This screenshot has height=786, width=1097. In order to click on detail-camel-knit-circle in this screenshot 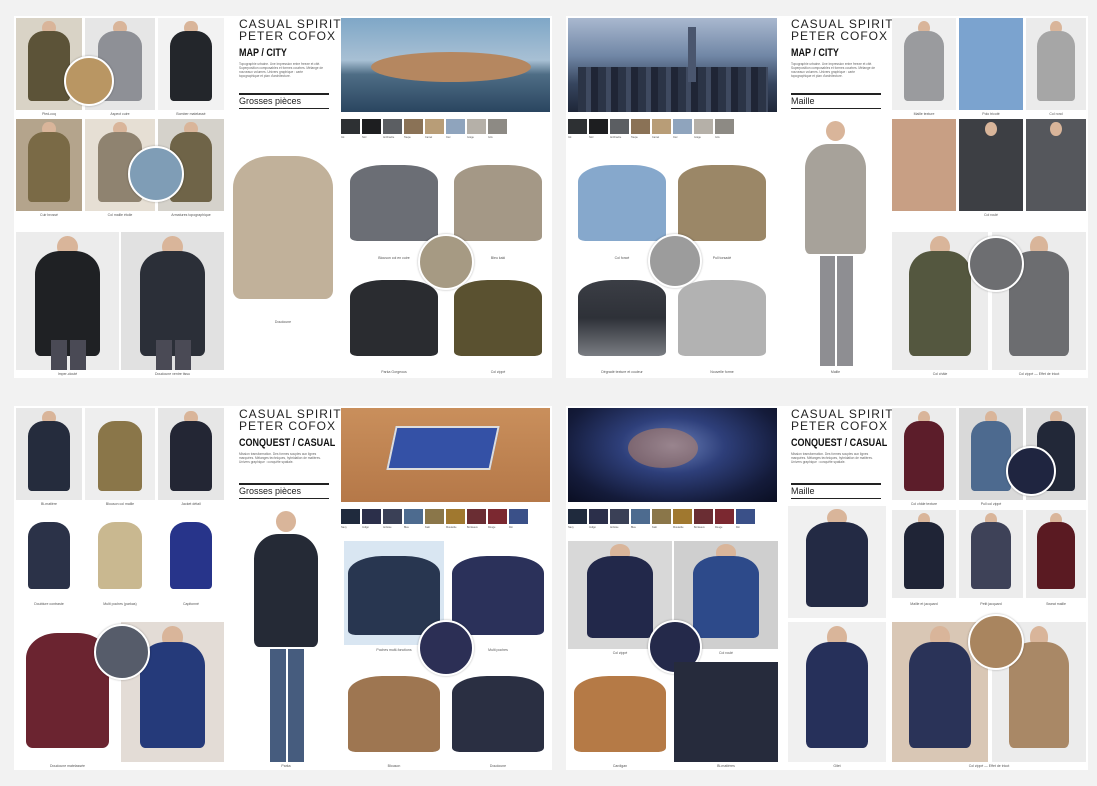, I will do `click(996, 642)`.